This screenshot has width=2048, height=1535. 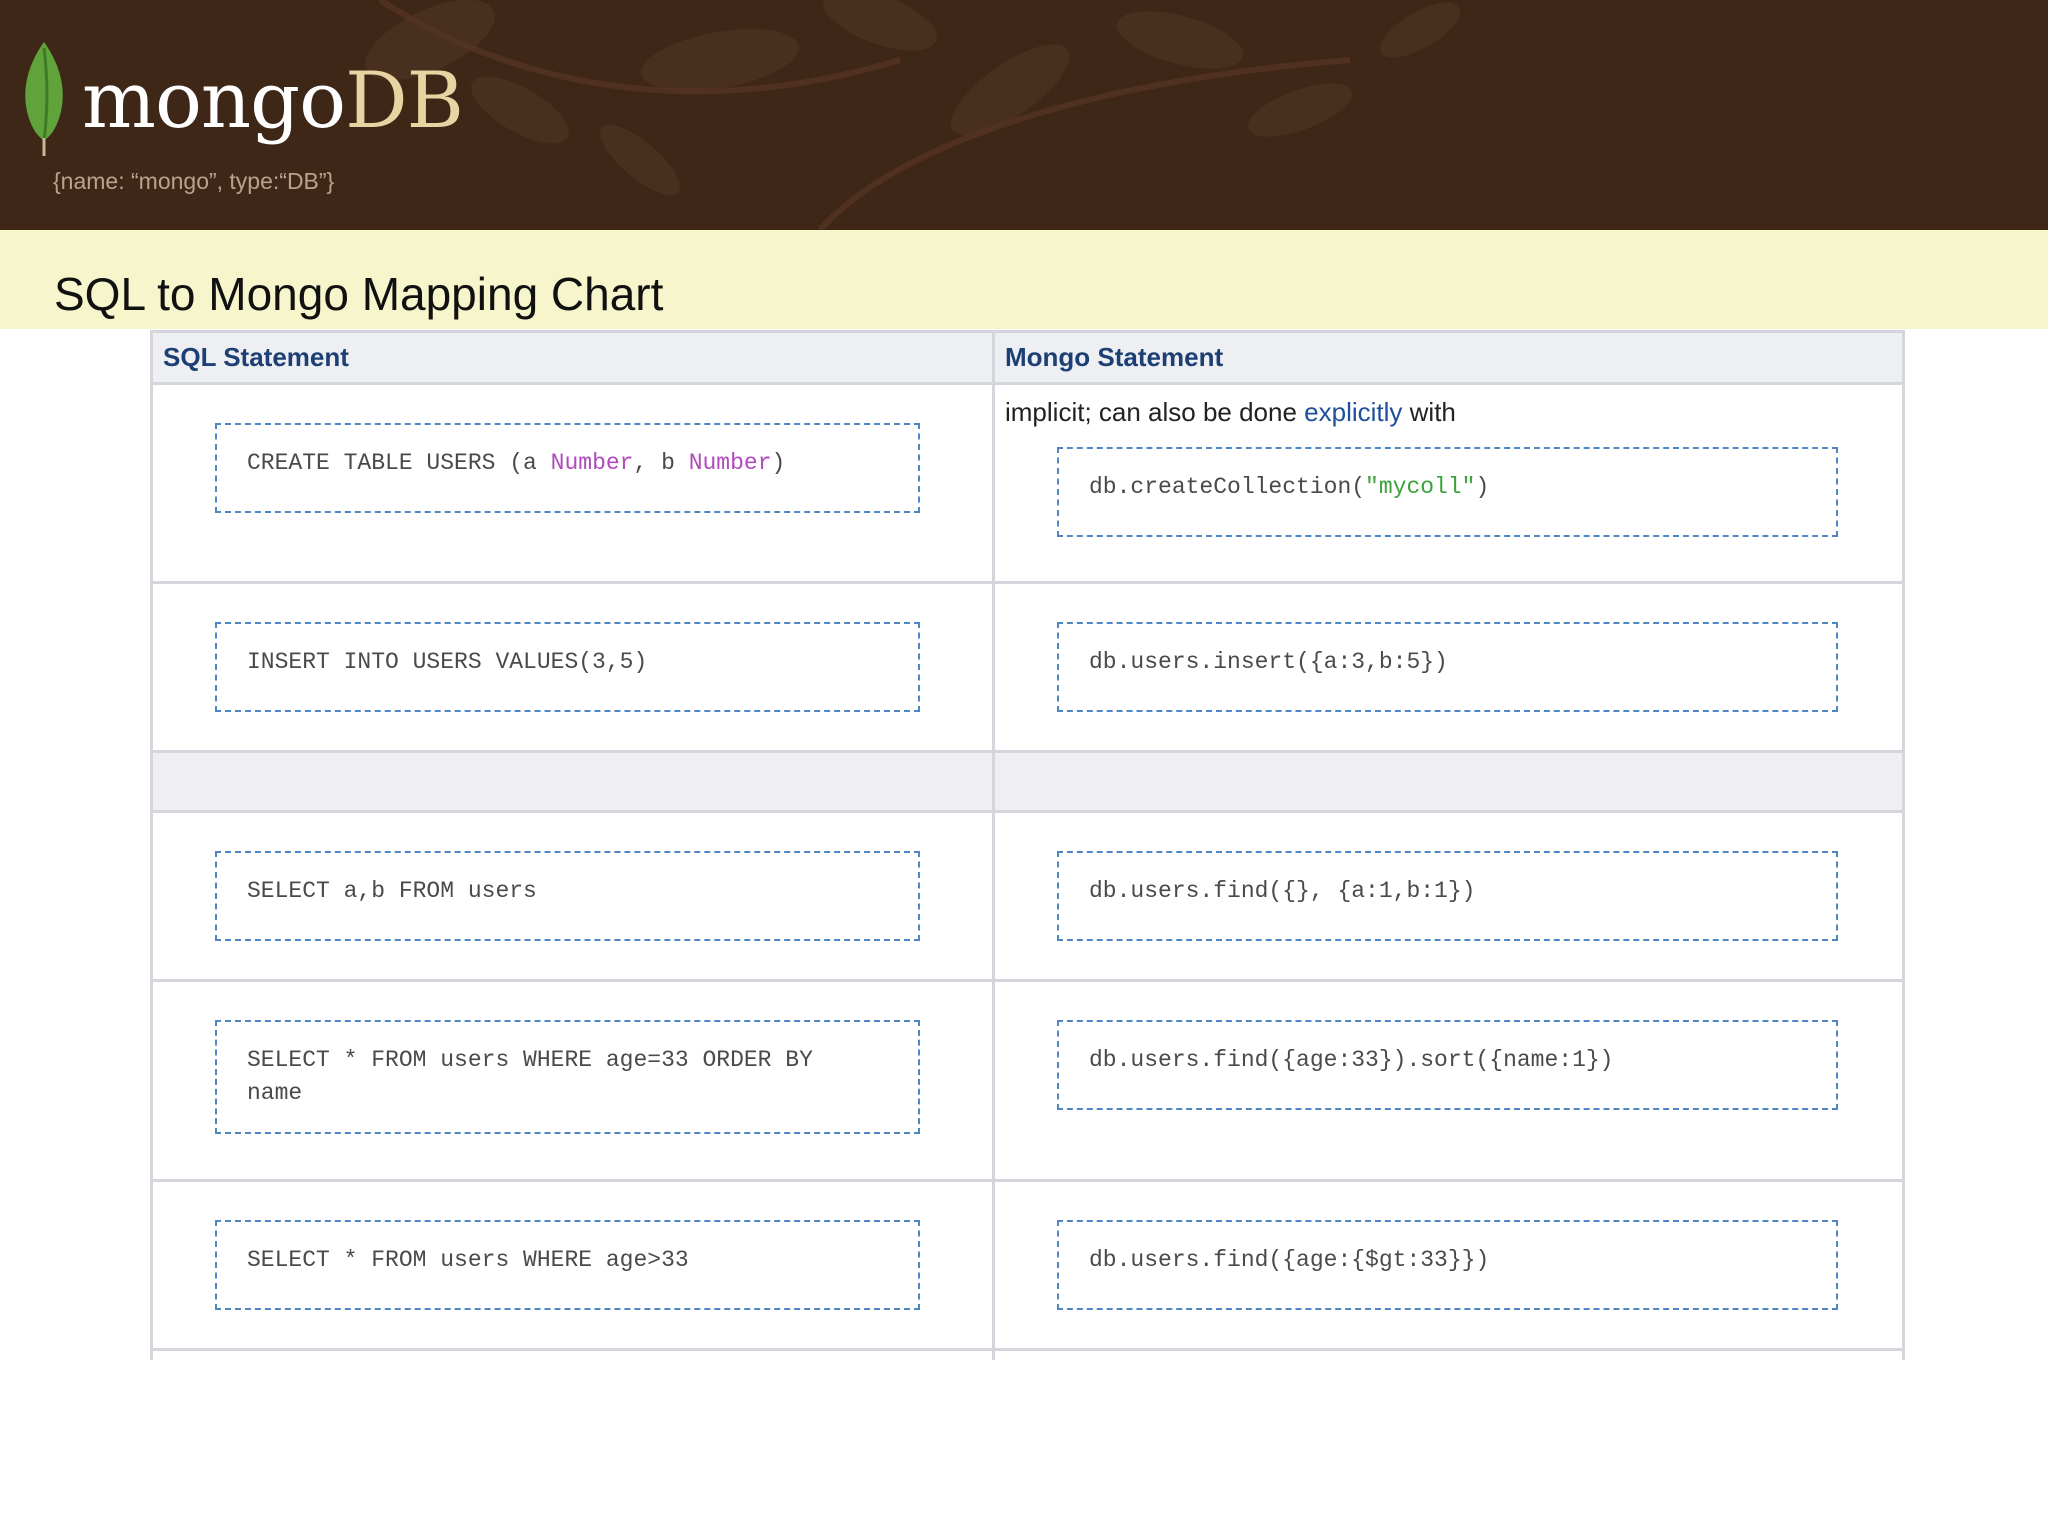 I want to click on mongo-code-block: db.users.insert({a:3,b:5}), so click(x=1447, y=667).